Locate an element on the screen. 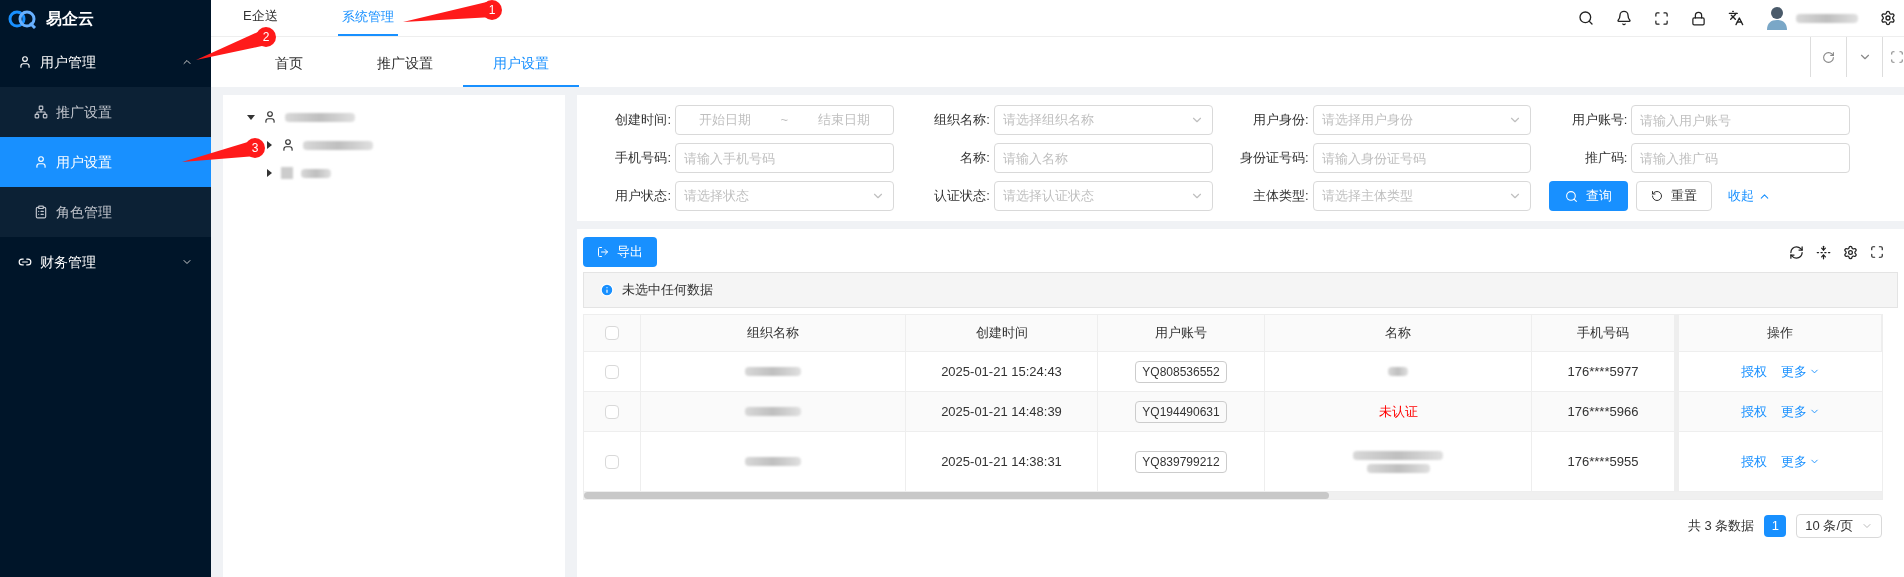 This screenshot has width=1904, height=577. select-field: 请选择用户身份 is located at coordinates (1422, 120).